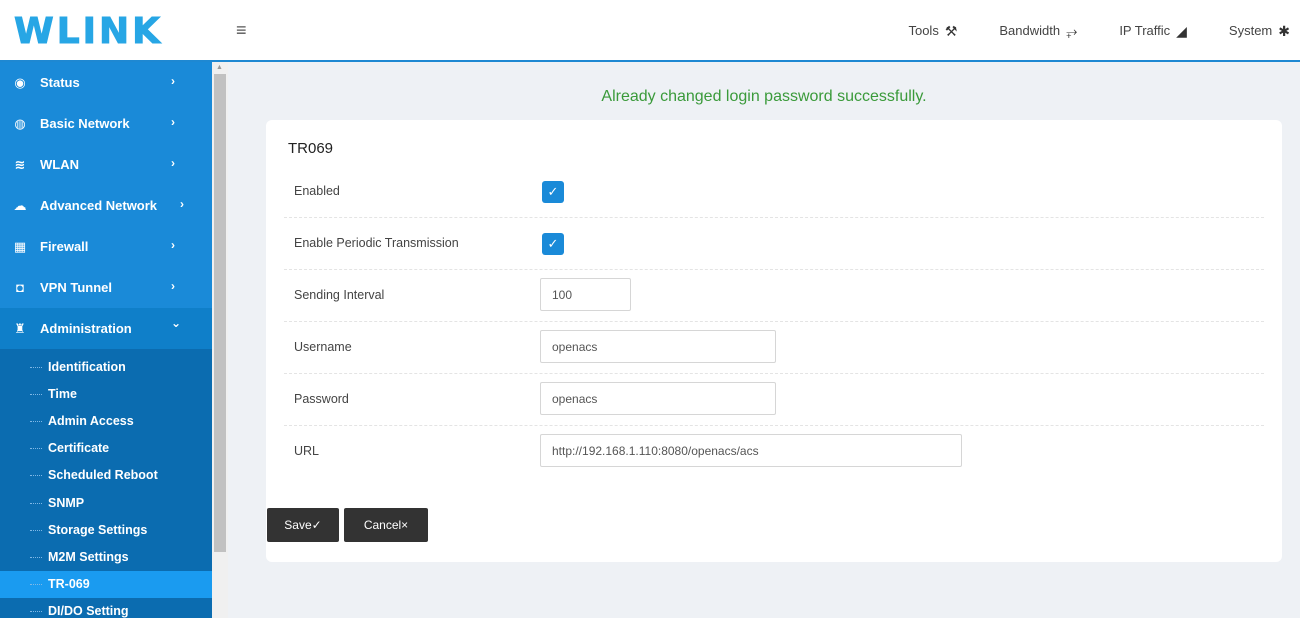 The image size is (1300, 618). Describe the element at coordinates (1072, 31) in the screenshot. I see `line-chart-icon: ⥅` at that location.